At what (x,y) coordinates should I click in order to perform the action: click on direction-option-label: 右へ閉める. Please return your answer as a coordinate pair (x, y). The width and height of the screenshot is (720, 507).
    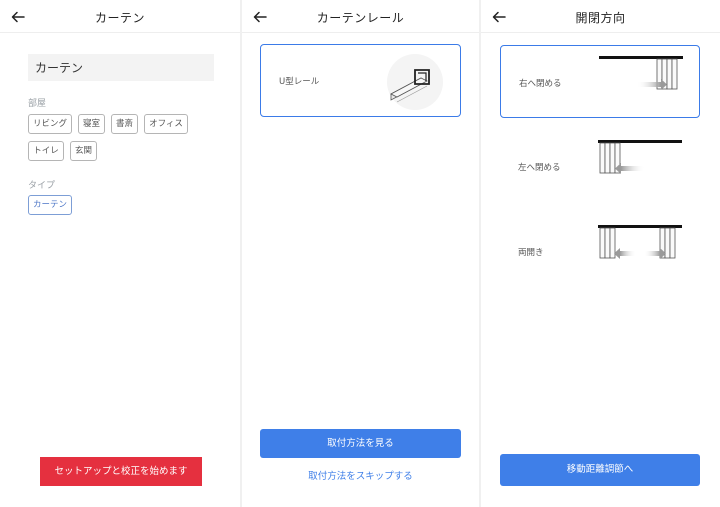
    Looking at the image, I should click on (540, 84).